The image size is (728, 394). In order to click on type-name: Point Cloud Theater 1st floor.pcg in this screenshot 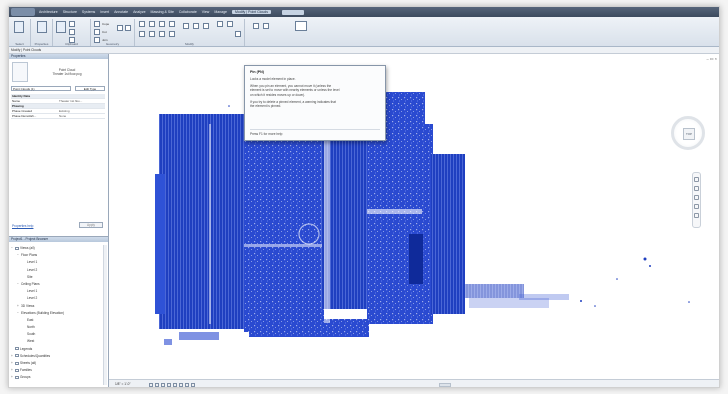, I will do `click(67, 72)`.